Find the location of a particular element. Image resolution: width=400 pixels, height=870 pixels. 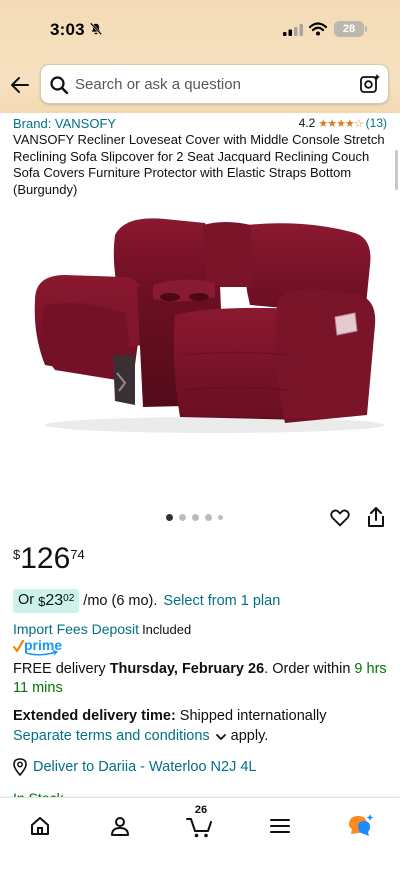

brand-link: Brand: VANSOFY is located at coordinates (64, 123).